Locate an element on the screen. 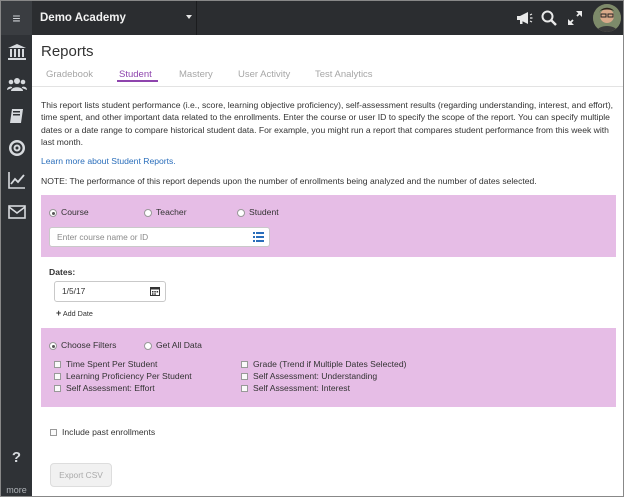 Image resolution: width=624 pixels, height=497 pixels. dates-label: Dates: is located at coordinates (62, 272).